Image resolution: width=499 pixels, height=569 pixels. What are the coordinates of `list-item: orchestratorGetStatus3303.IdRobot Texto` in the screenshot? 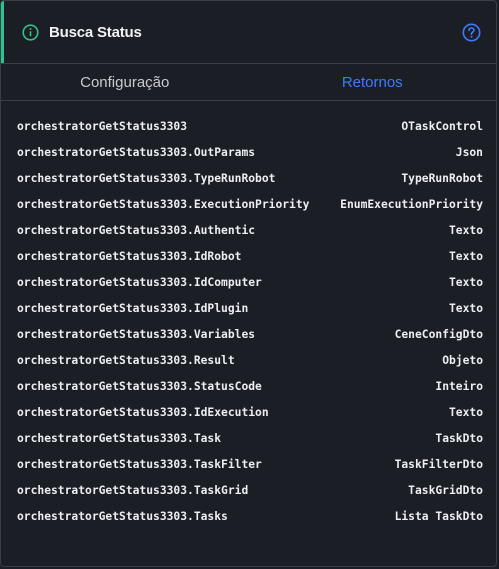 It's located at (248, 256).